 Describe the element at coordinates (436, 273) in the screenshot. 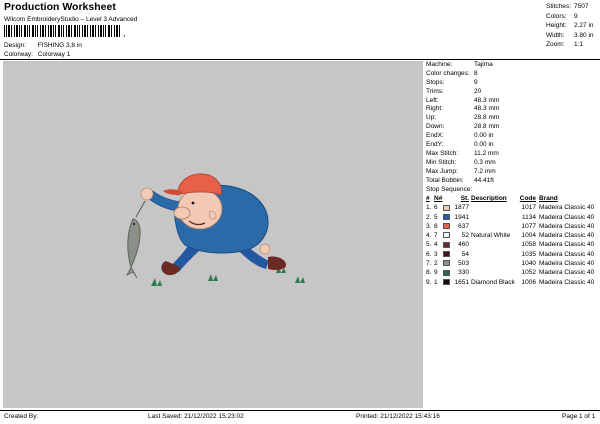

I see `stop-needle: 9` at that location.